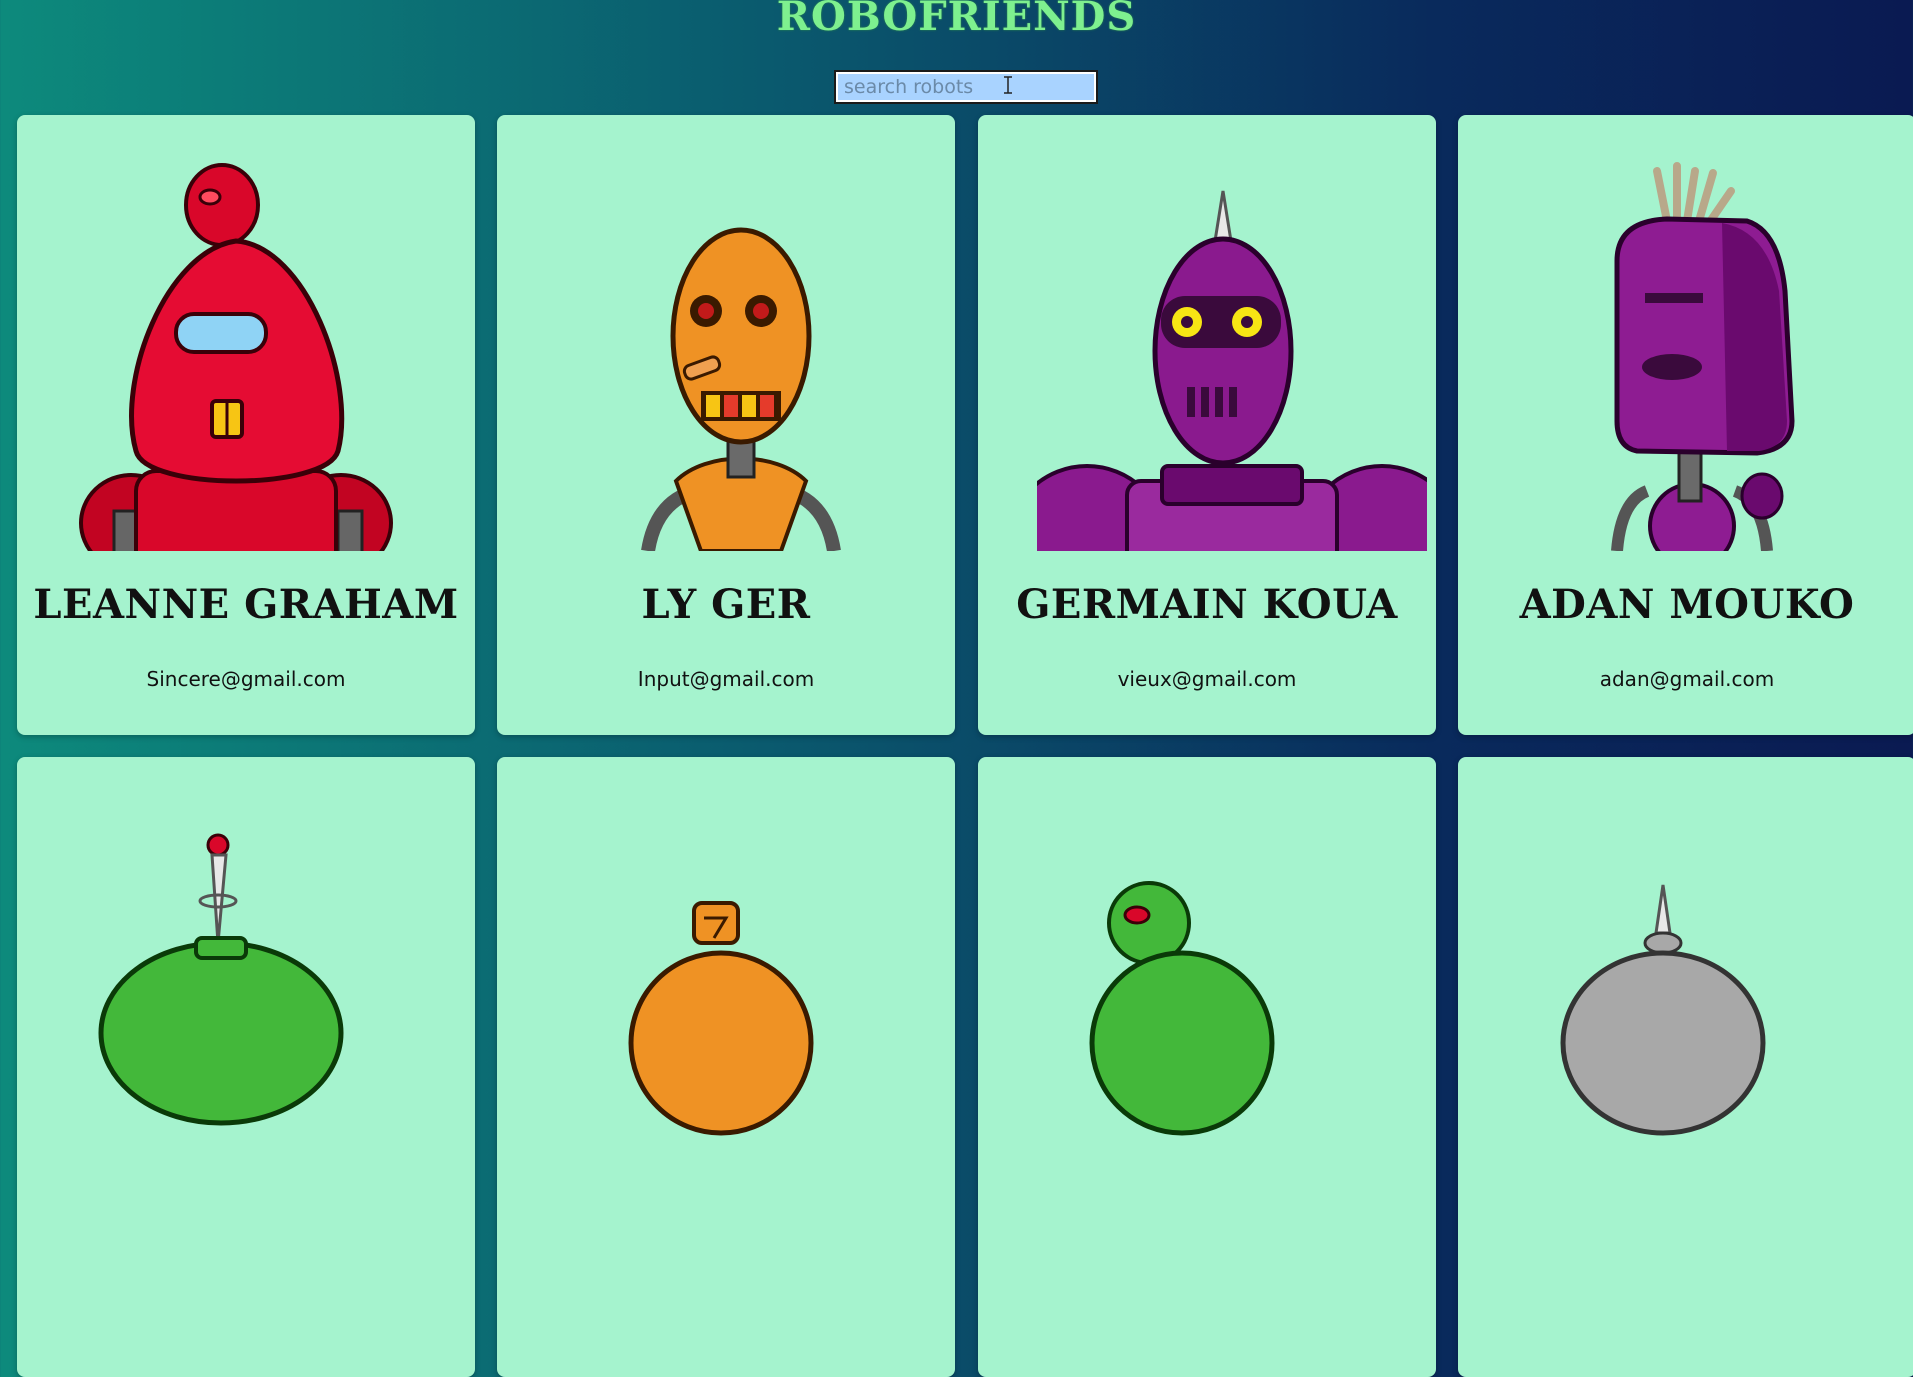 This screenshot has height=1377, width=1913. I want to click on robot-email: Input@gmail.com, so click(726, 679).